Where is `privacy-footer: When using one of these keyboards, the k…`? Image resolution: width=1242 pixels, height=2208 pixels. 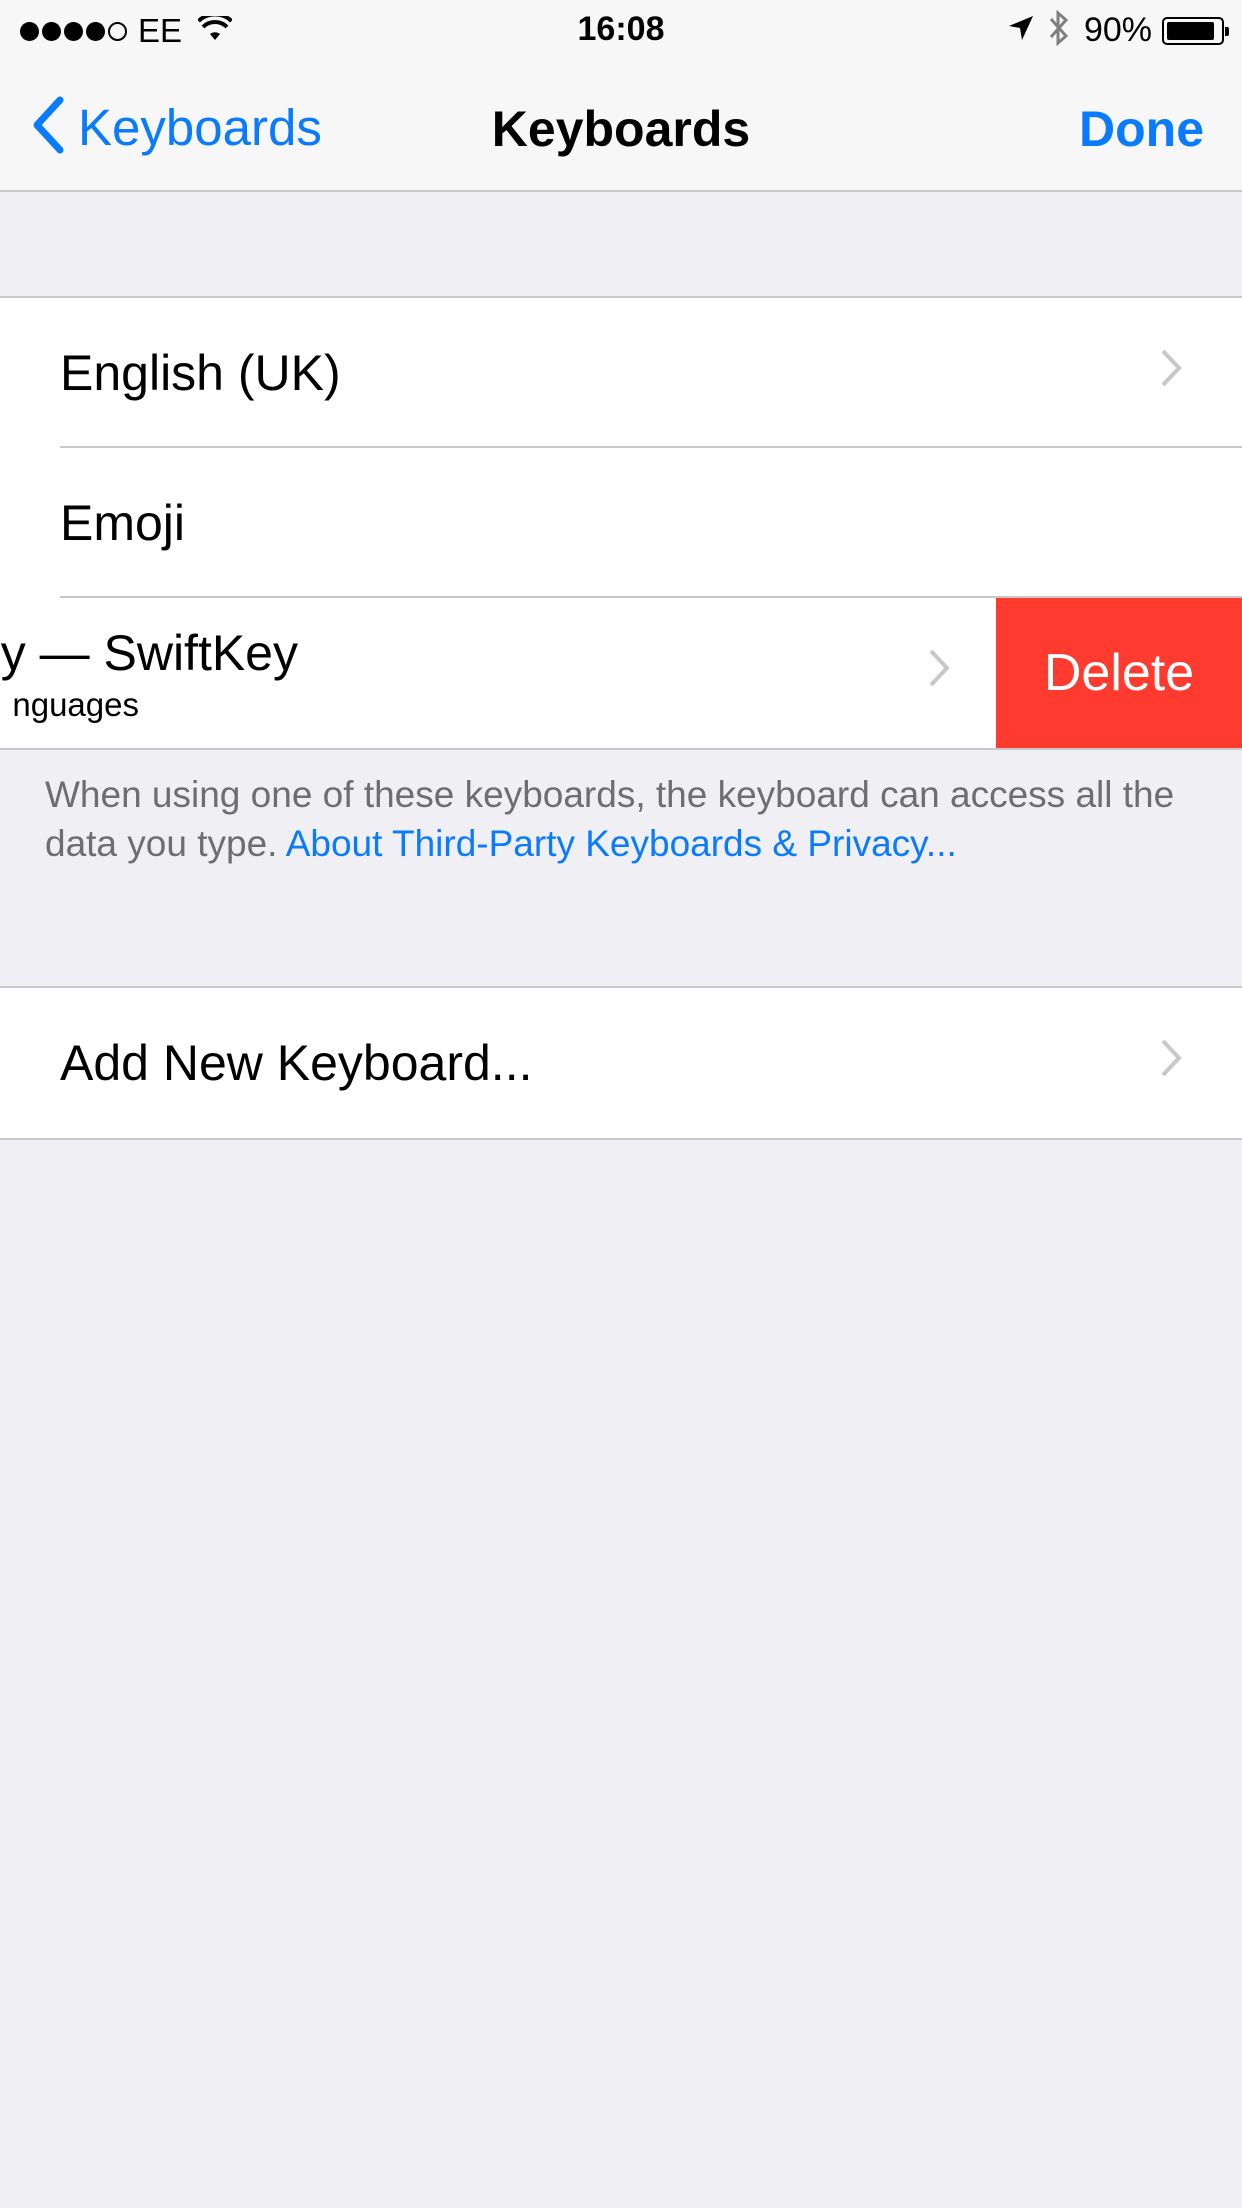
privacy-footer: When using one of these keyboards, the k… is located at coordinates (625, 819).